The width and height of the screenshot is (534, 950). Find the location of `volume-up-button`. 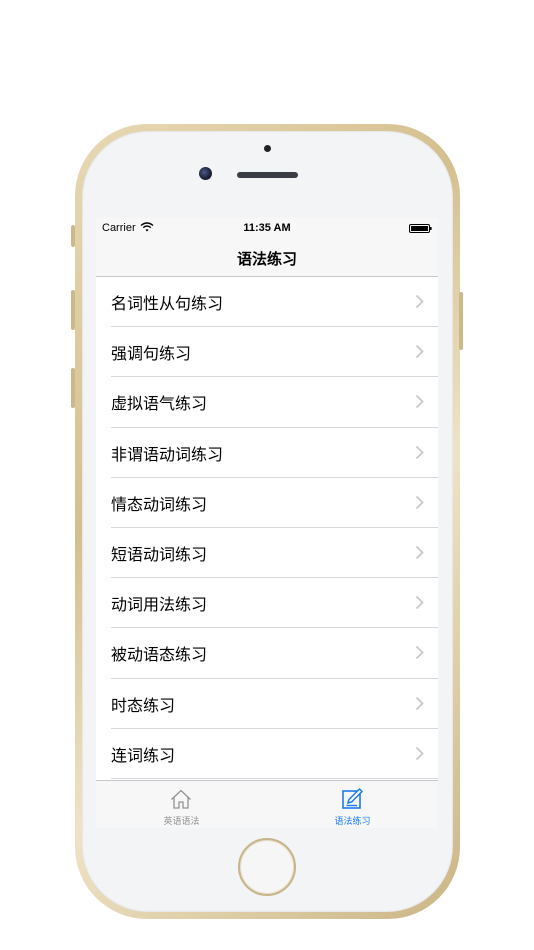

volume-up-button is located at coordinates (73, 310).